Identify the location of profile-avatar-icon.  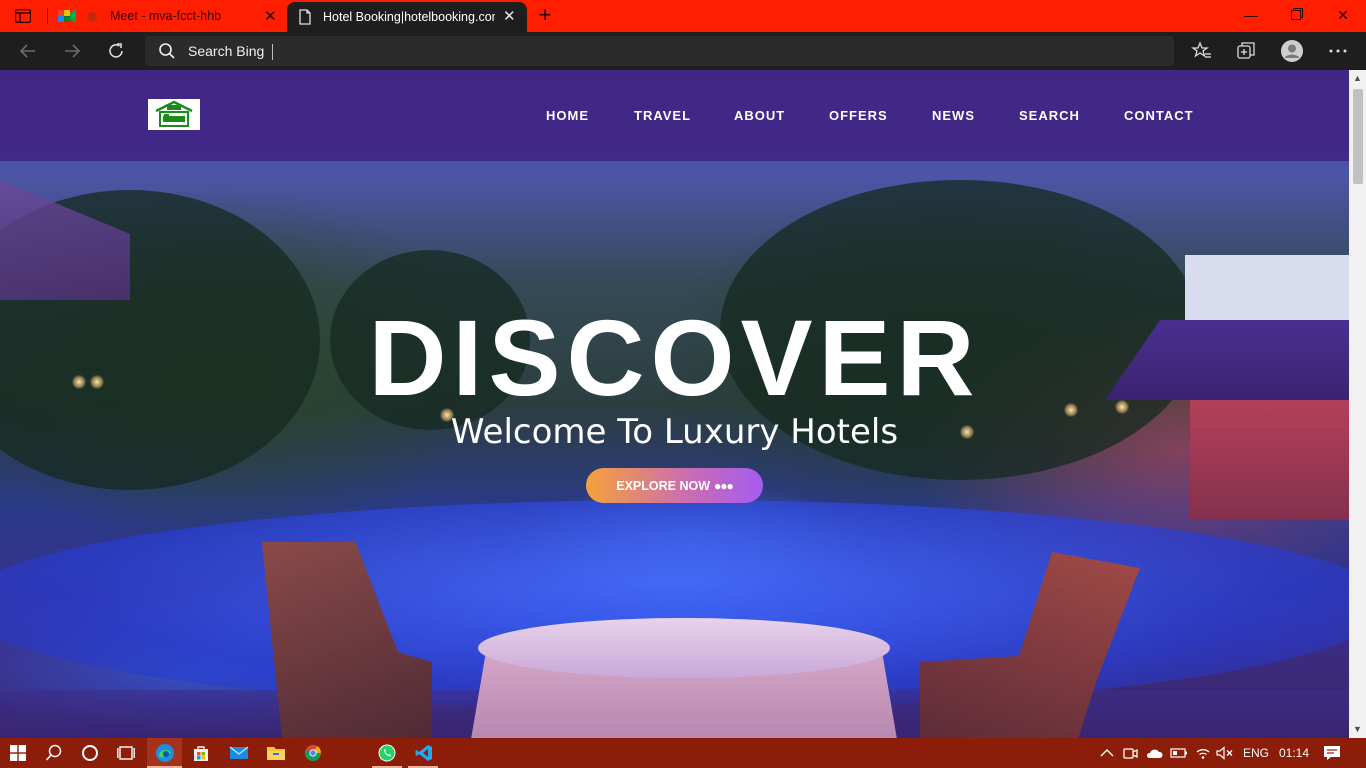
(1292, 51).